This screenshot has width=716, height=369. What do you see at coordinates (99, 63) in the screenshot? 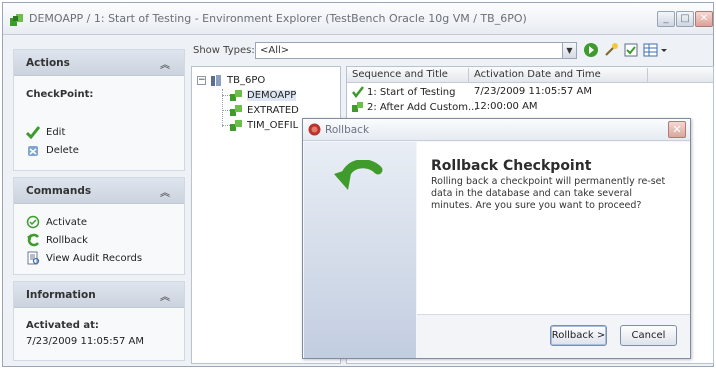
I see `actions-panel-header: Actions ︽` at bounding box center [99, 63].